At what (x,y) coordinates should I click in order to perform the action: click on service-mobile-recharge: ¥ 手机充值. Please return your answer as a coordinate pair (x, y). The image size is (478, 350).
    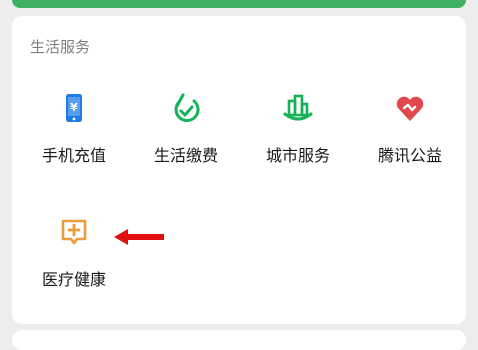
    Looking at the image, I should click on (73, 147).